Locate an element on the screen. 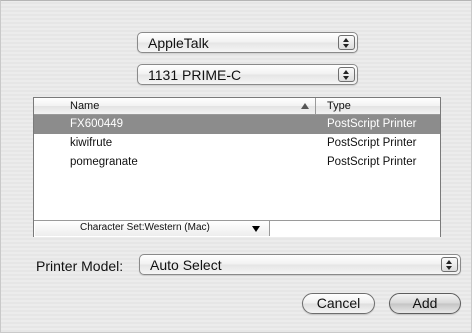  add-button: Add is located at coordinates (425, 303).